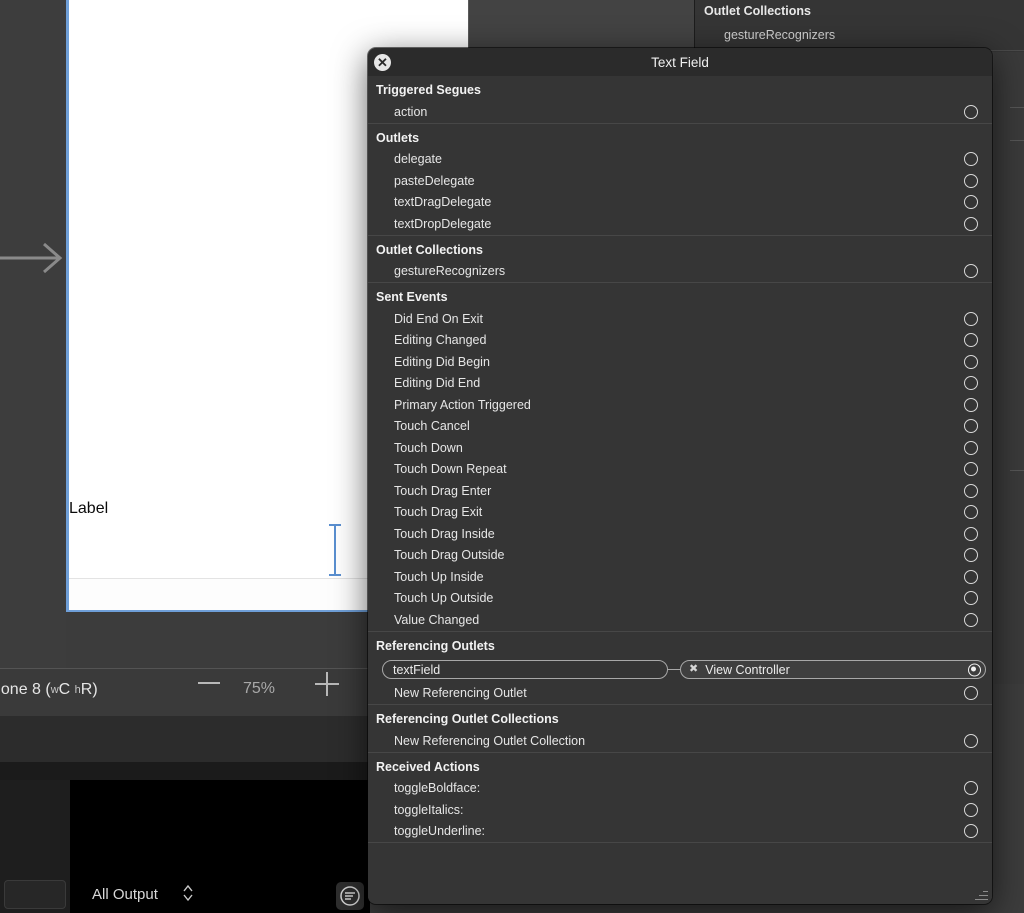 This screenshot has height=913, width=1024. I want to click on outlet-name-pill: textField, so click(525, 669).